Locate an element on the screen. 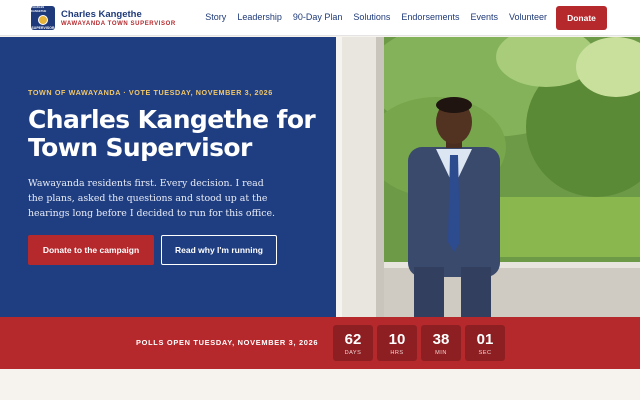 The width and height of the screenshot is (640, 400). countdown-hours-unit: HRS is located at coordinates (397, 352).